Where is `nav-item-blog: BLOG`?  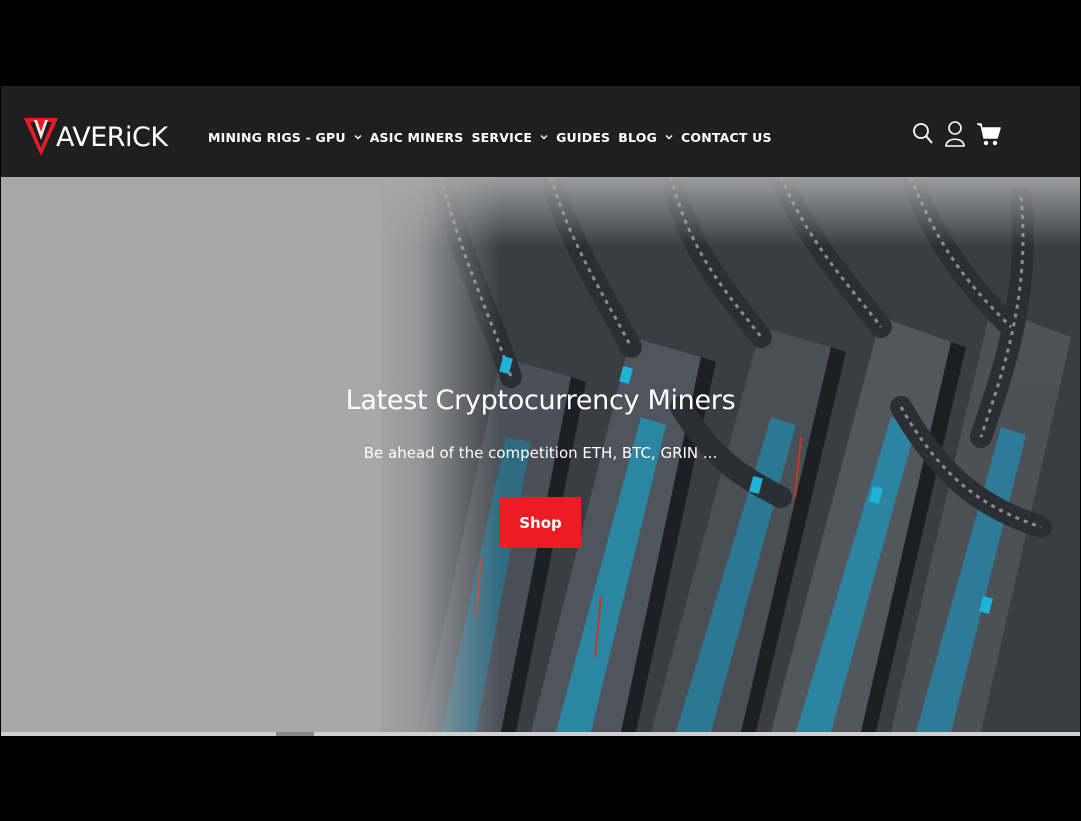 nav-item-blog: BLOG is located at coordinates (645, 137).